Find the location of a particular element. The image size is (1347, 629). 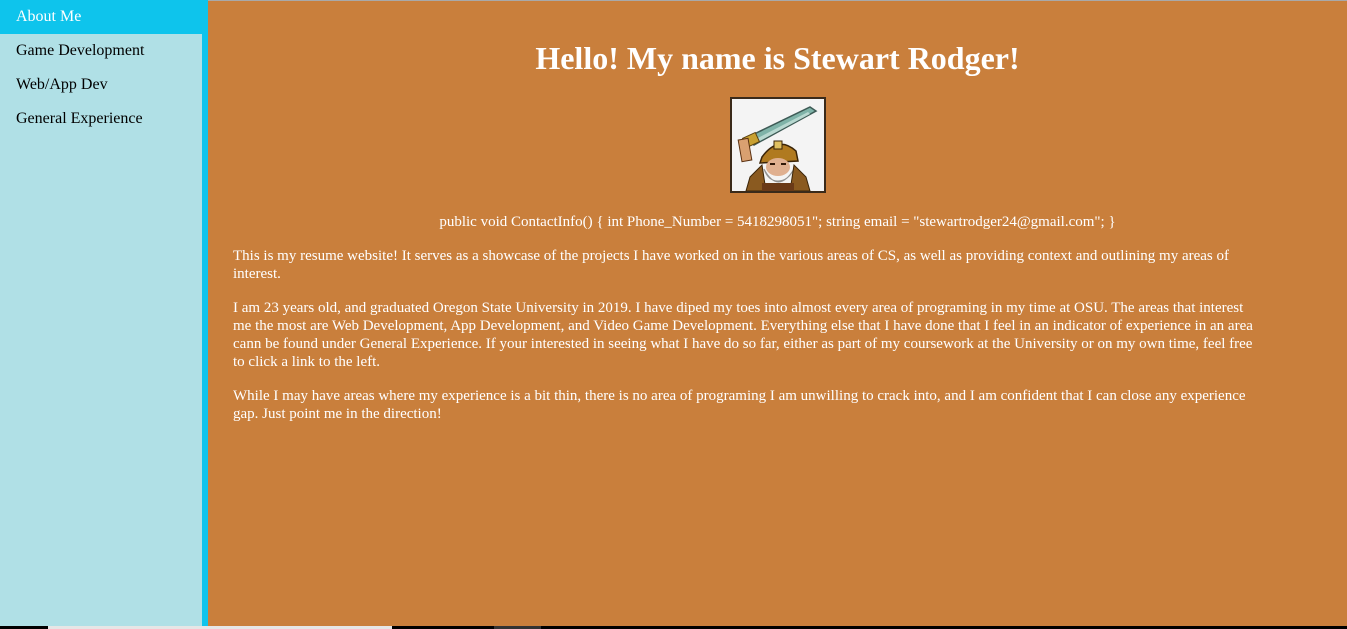

sidebar-item-general-experience: General Experience is located at coordinates (101, 119).